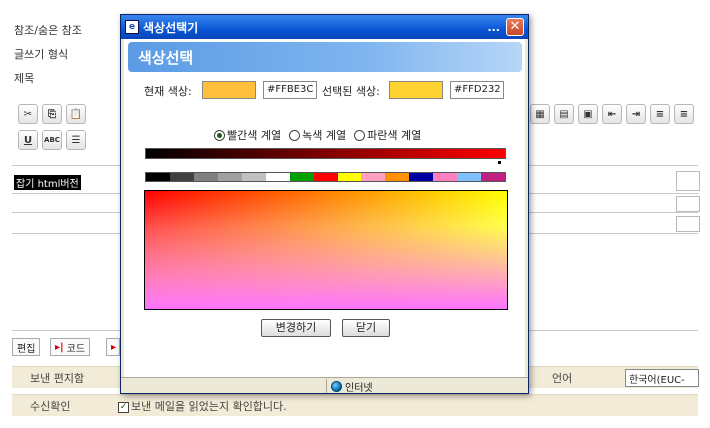 The width and height of the screenshot is (710, 428). I want to click on browser-icon: e, so click(132, 27).